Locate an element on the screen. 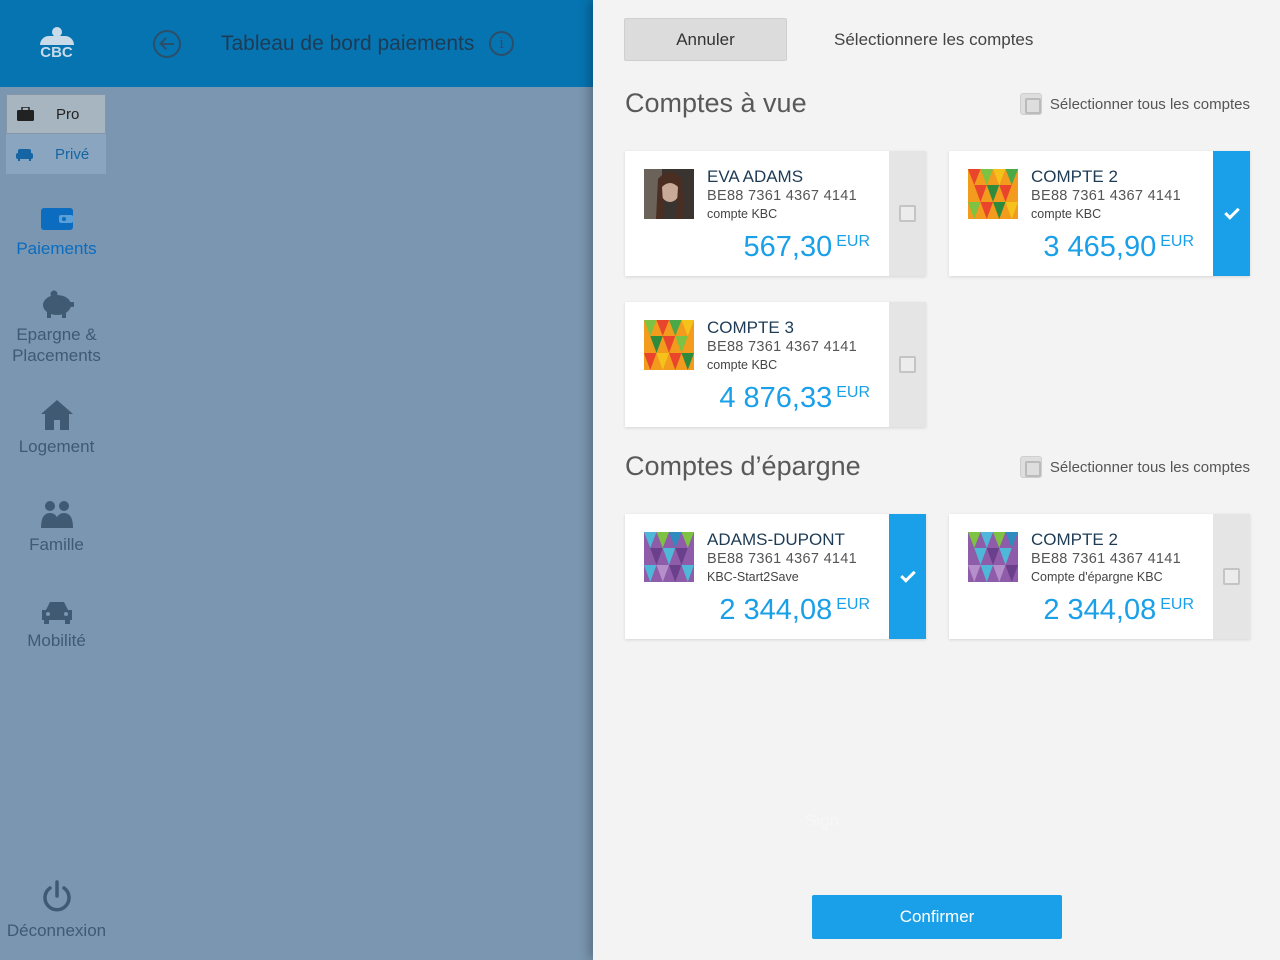 This screenshot has height=960, width=1280. panel-title: Sélectionnere les comptes is located at coordinates (934, 39).